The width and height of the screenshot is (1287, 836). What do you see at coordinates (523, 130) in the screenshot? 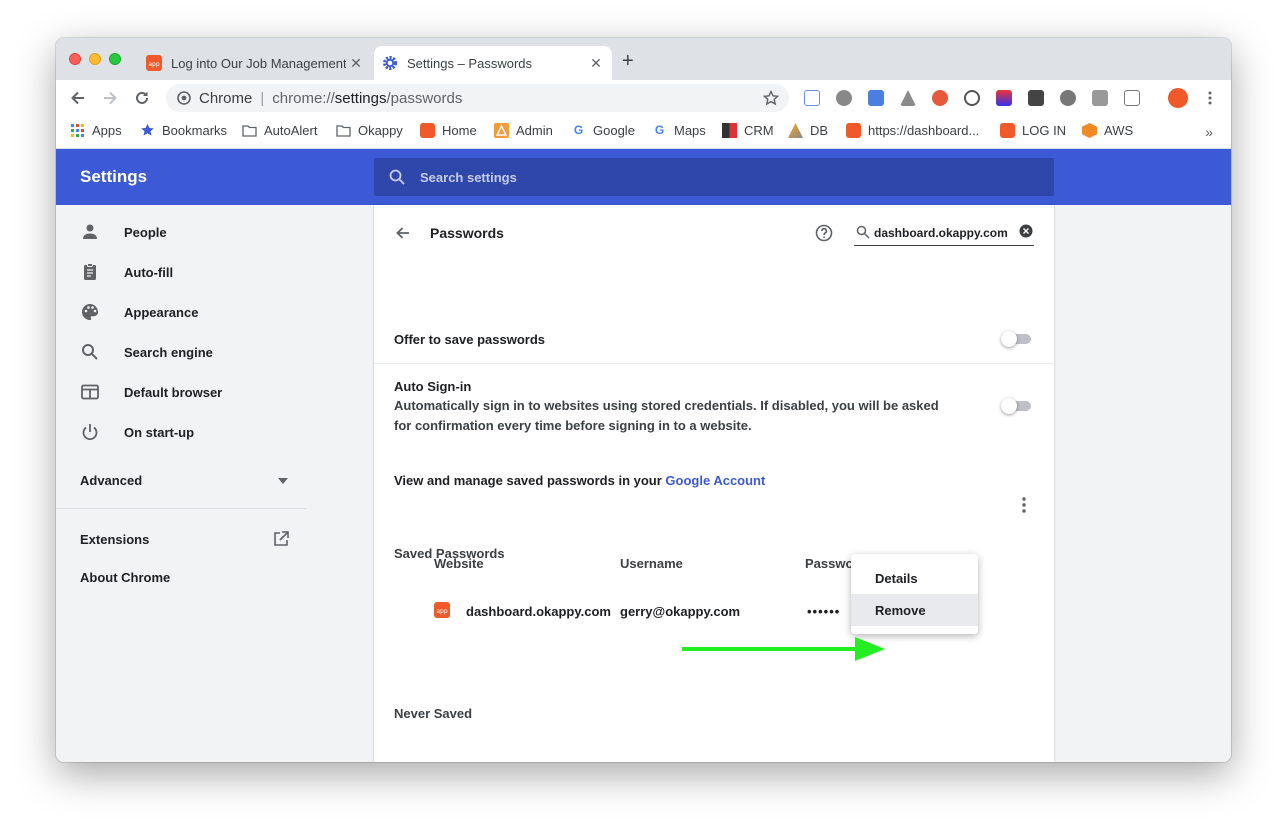
I see `bookmark-admin: Admin` at bounding box center [523, 130].